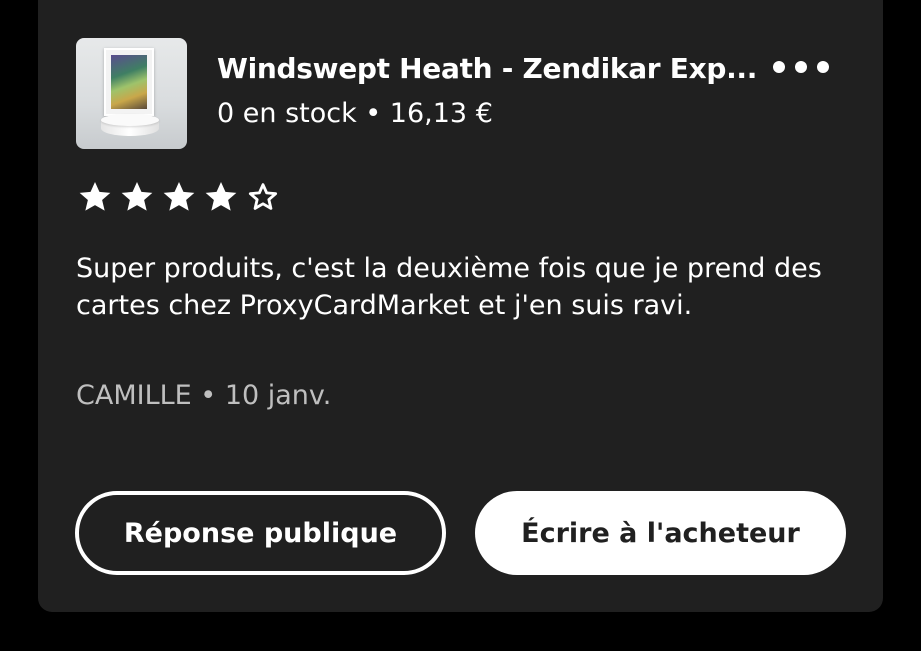 Image resolution: width=921 pixels, height=651 pixels. What do you see at coordinates (660, 533) in the screenshot?
I see `write-to-buyer-button: Écrire à l'acheteur` at bounding box center [660, 533].